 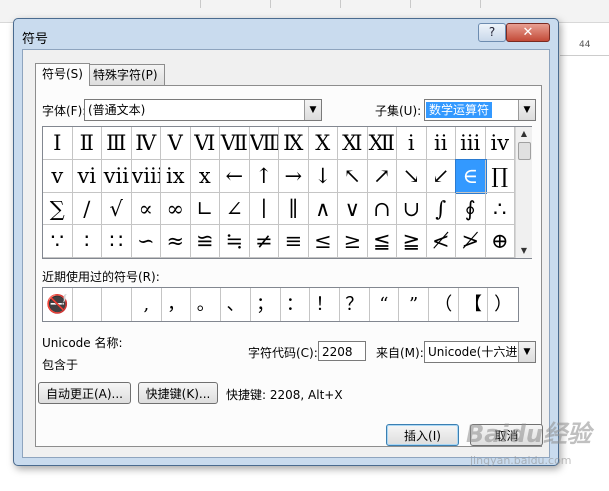 I want to click on symbol-cell: ↗, so click(x=382, y=176).